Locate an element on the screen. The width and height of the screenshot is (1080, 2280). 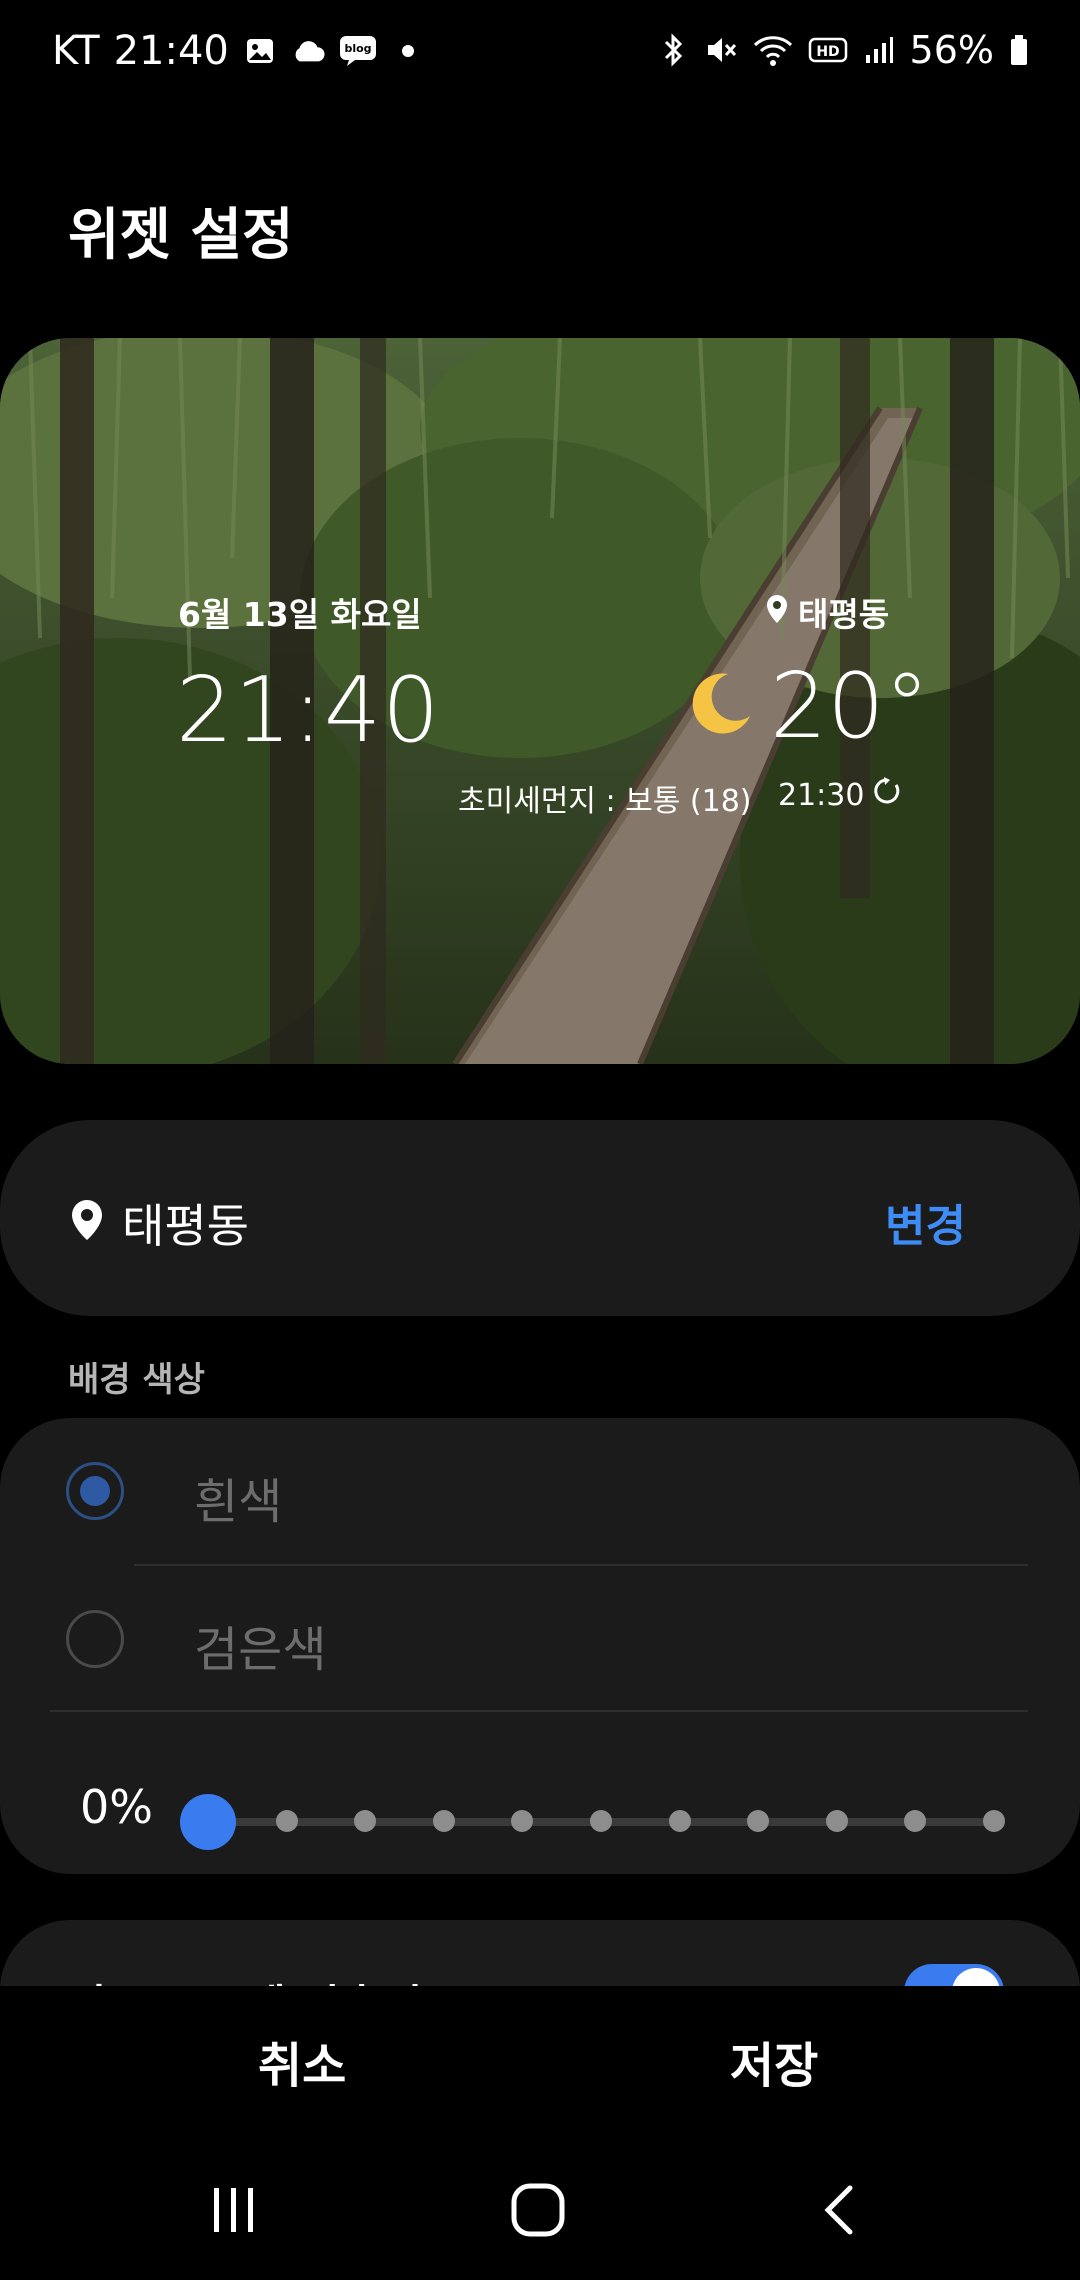
cloud-icon is located at coordinates (308, 51).